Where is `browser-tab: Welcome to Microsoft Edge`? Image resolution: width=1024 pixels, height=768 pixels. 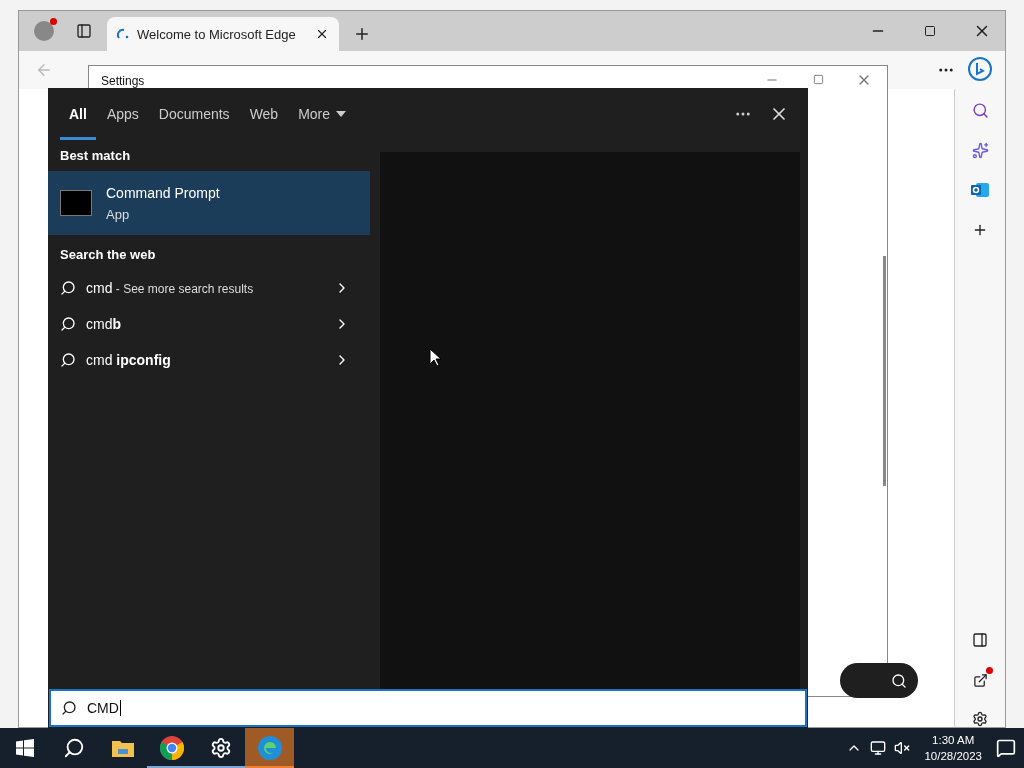
browser-tab: Welcome to Microsoft Edge is located at coordinates (223, 34).